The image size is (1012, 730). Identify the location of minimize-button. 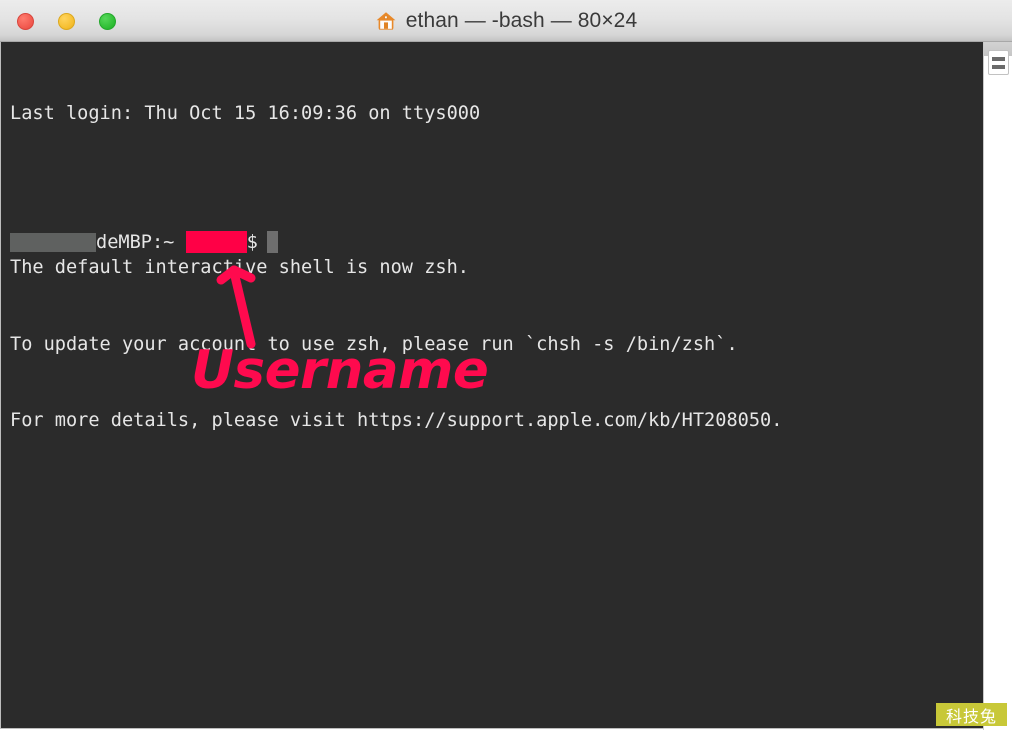
(66, 21).